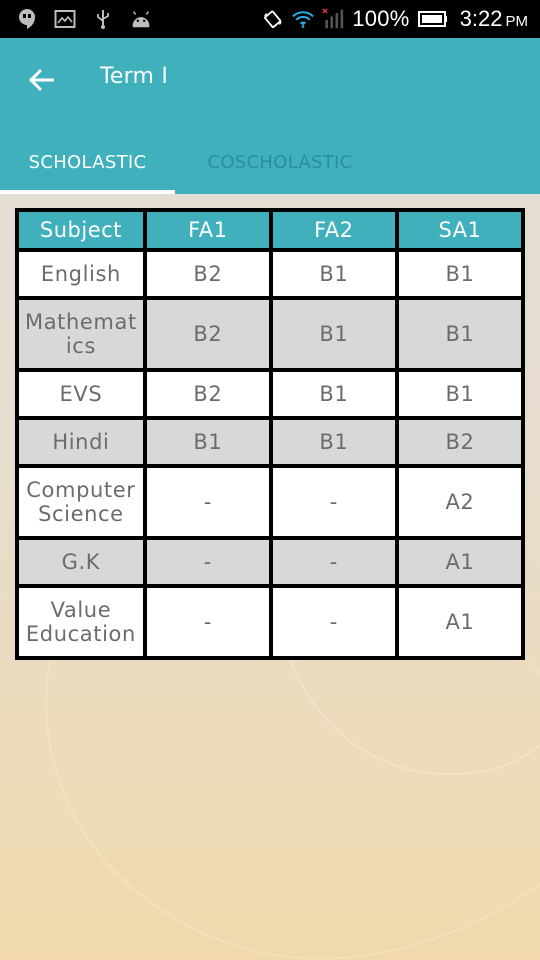  I want to click on subject-cell: EVS, so click(81, 394).